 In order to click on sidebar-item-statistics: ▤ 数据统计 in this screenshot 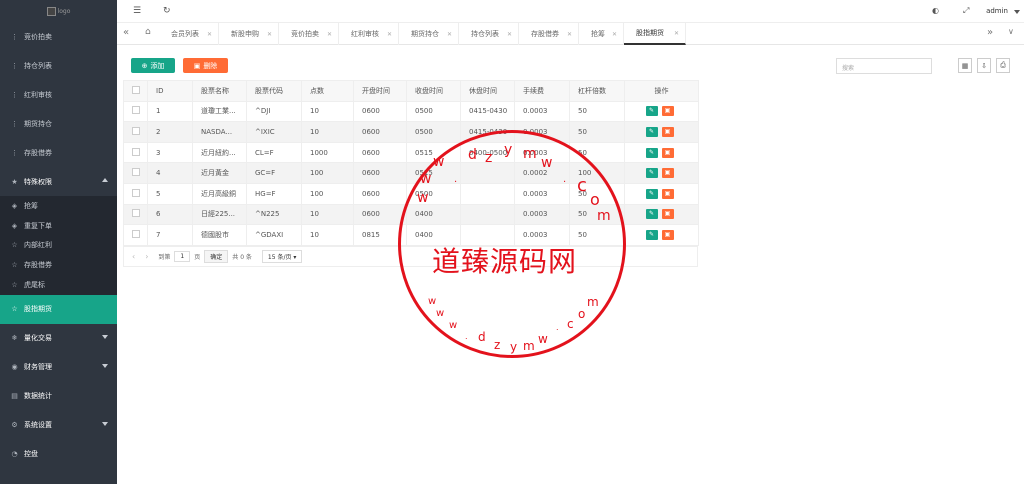, I will do `click(58, 396)`.